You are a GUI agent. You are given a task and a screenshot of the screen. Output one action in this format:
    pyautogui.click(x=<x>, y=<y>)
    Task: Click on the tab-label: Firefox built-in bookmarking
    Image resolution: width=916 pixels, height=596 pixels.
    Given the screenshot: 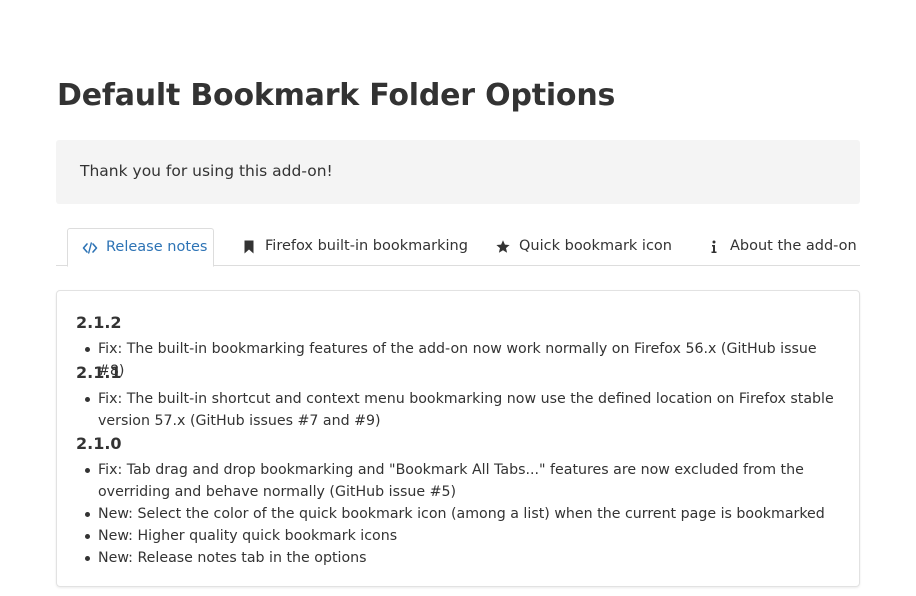 What is the action you would take?
    pyautogui.click(x=366, y=246)
    